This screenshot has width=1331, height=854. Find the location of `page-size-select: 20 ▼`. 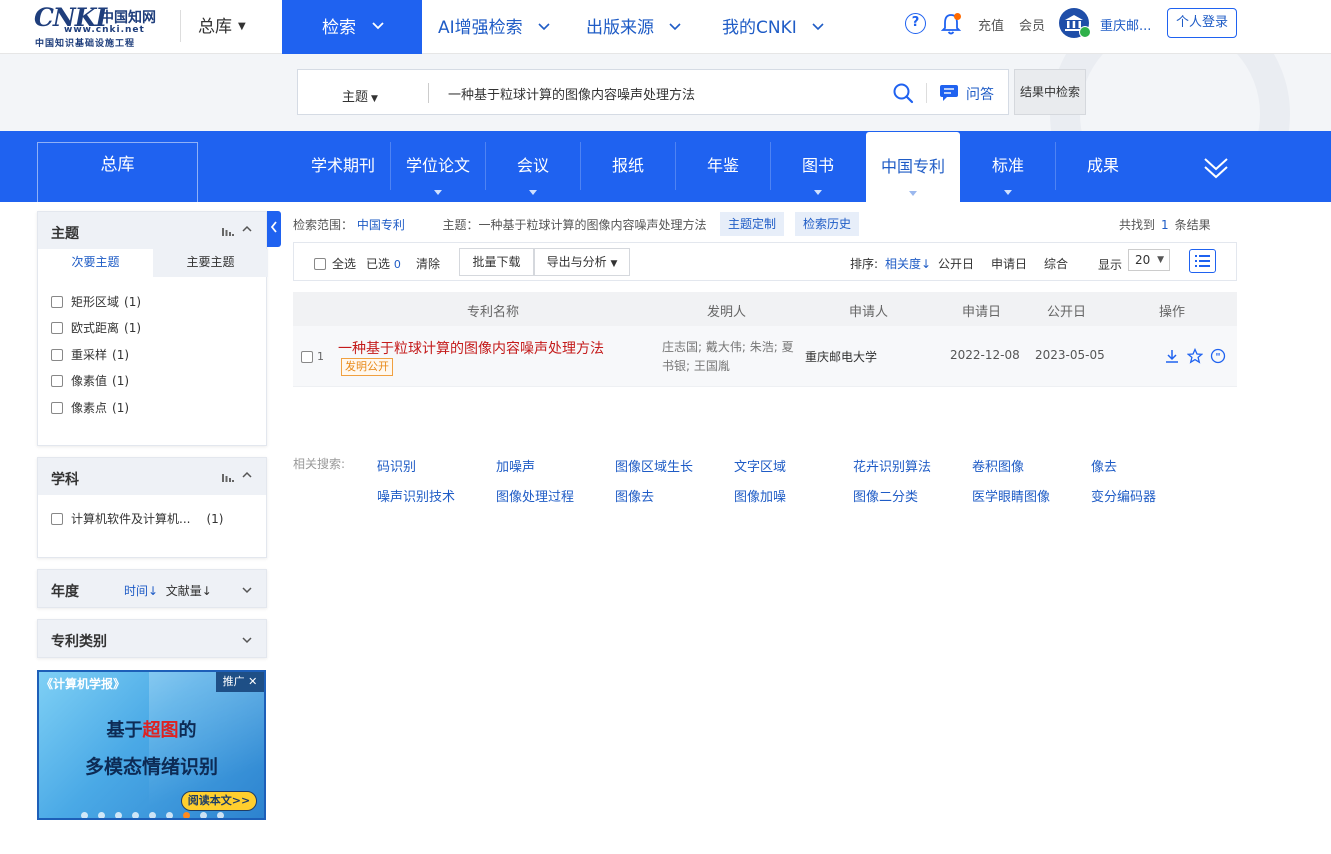

page-size-select: 20 ▼ is located at coordinates (1149, 260).